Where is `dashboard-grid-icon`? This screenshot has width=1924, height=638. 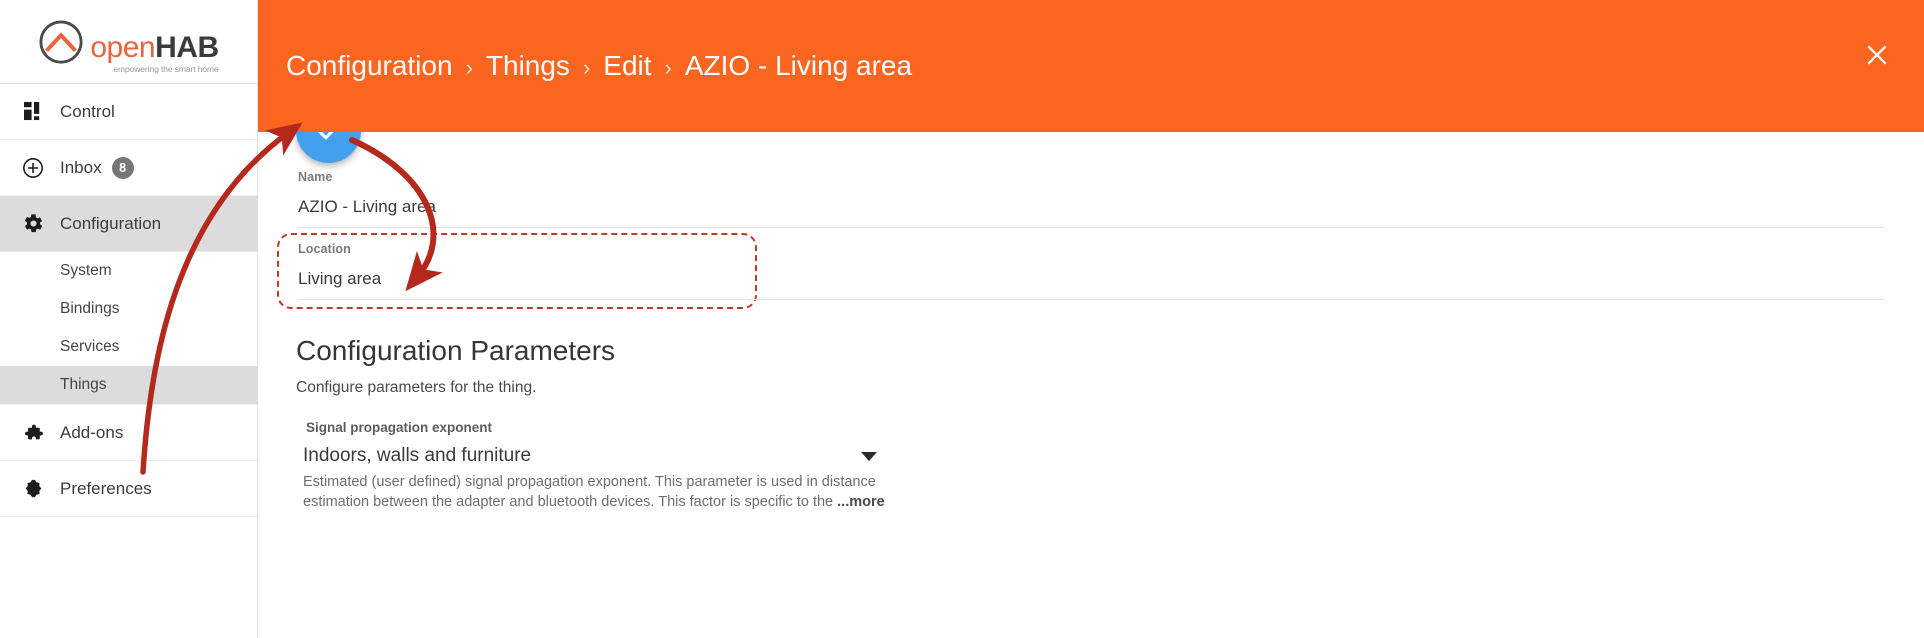 dashboard-grid-icon is located at coordinates (33, 112).